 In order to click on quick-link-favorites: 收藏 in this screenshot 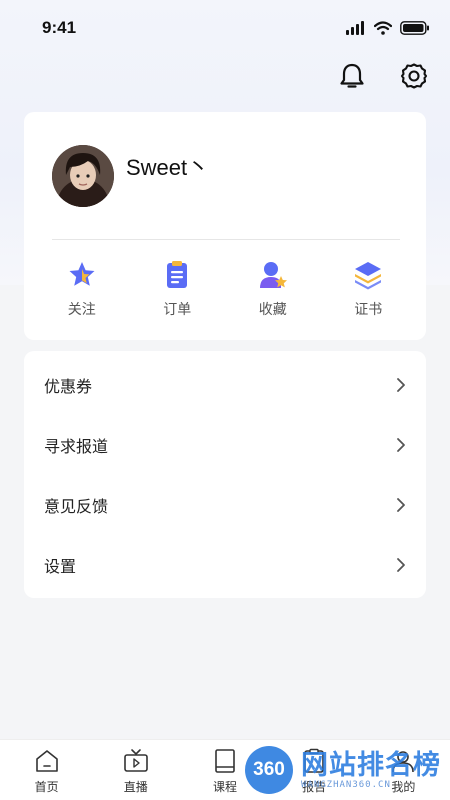, I will do `click(273, 289)`.